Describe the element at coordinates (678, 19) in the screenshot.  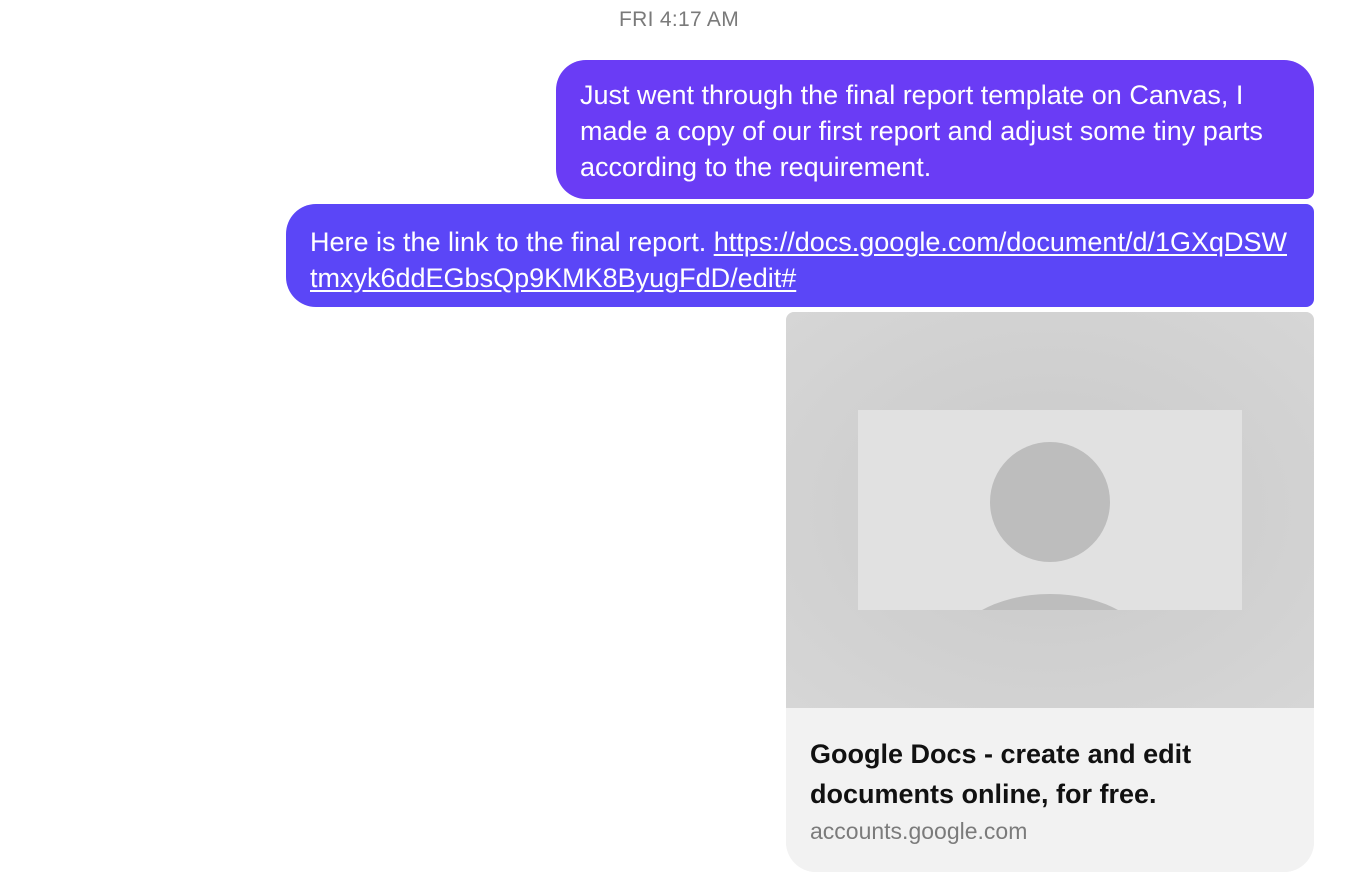
I see `message-timestamp: FRI 4:17 AM` at that location.